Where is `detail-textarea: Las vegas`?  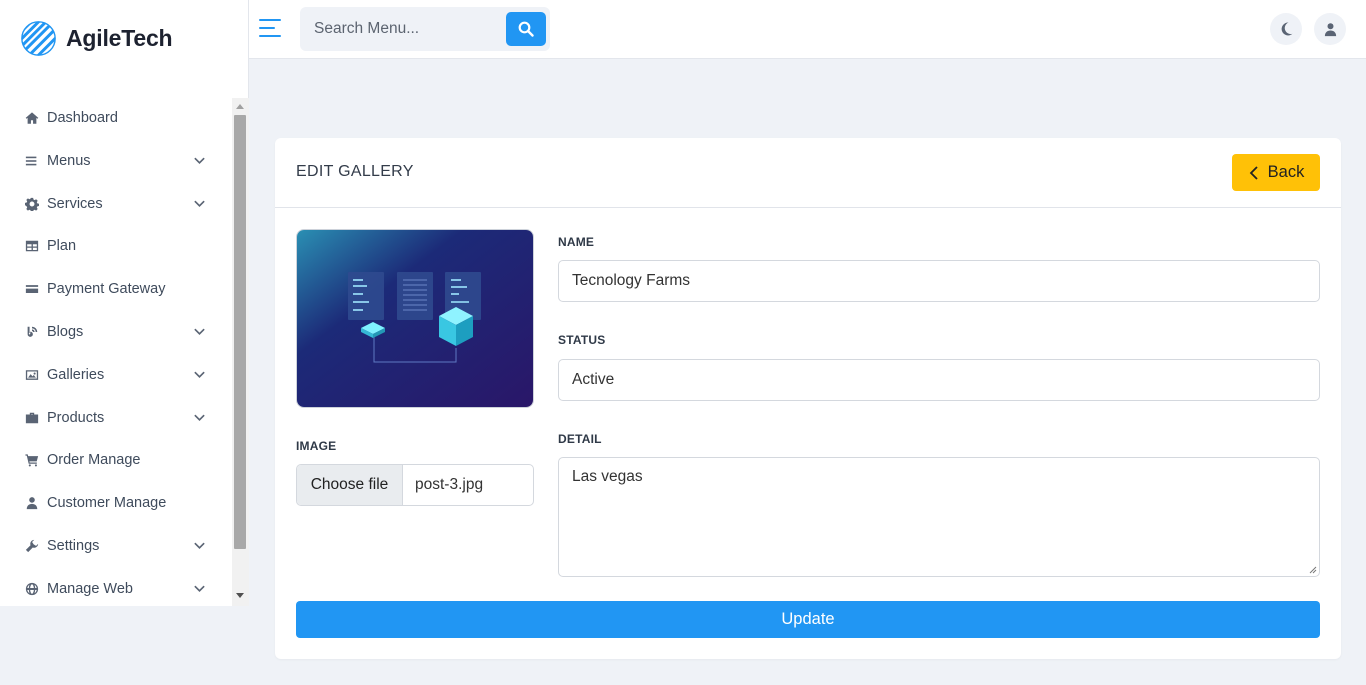
detail-textarea: Las vegas is located at coordinates (939, 517).